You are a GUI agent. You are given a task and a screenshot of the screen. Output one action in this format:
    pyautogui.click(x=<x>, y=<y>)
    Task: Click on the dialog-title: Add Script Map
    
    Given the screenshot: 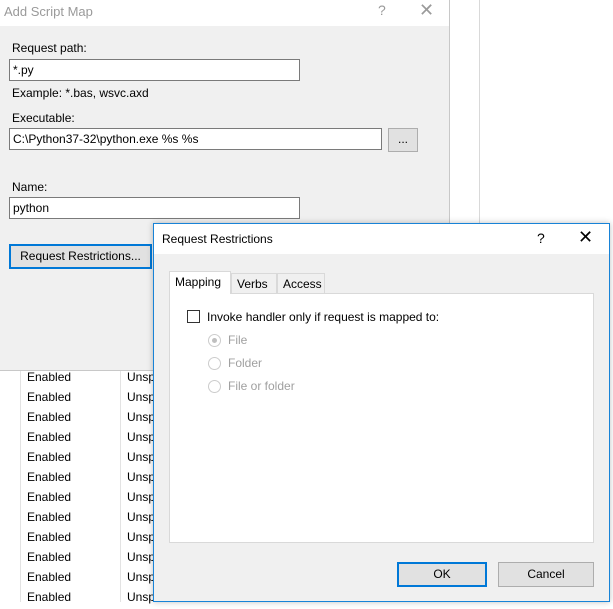 What is the action you would take?
    pyautogui.click(x=48, y=11)
    